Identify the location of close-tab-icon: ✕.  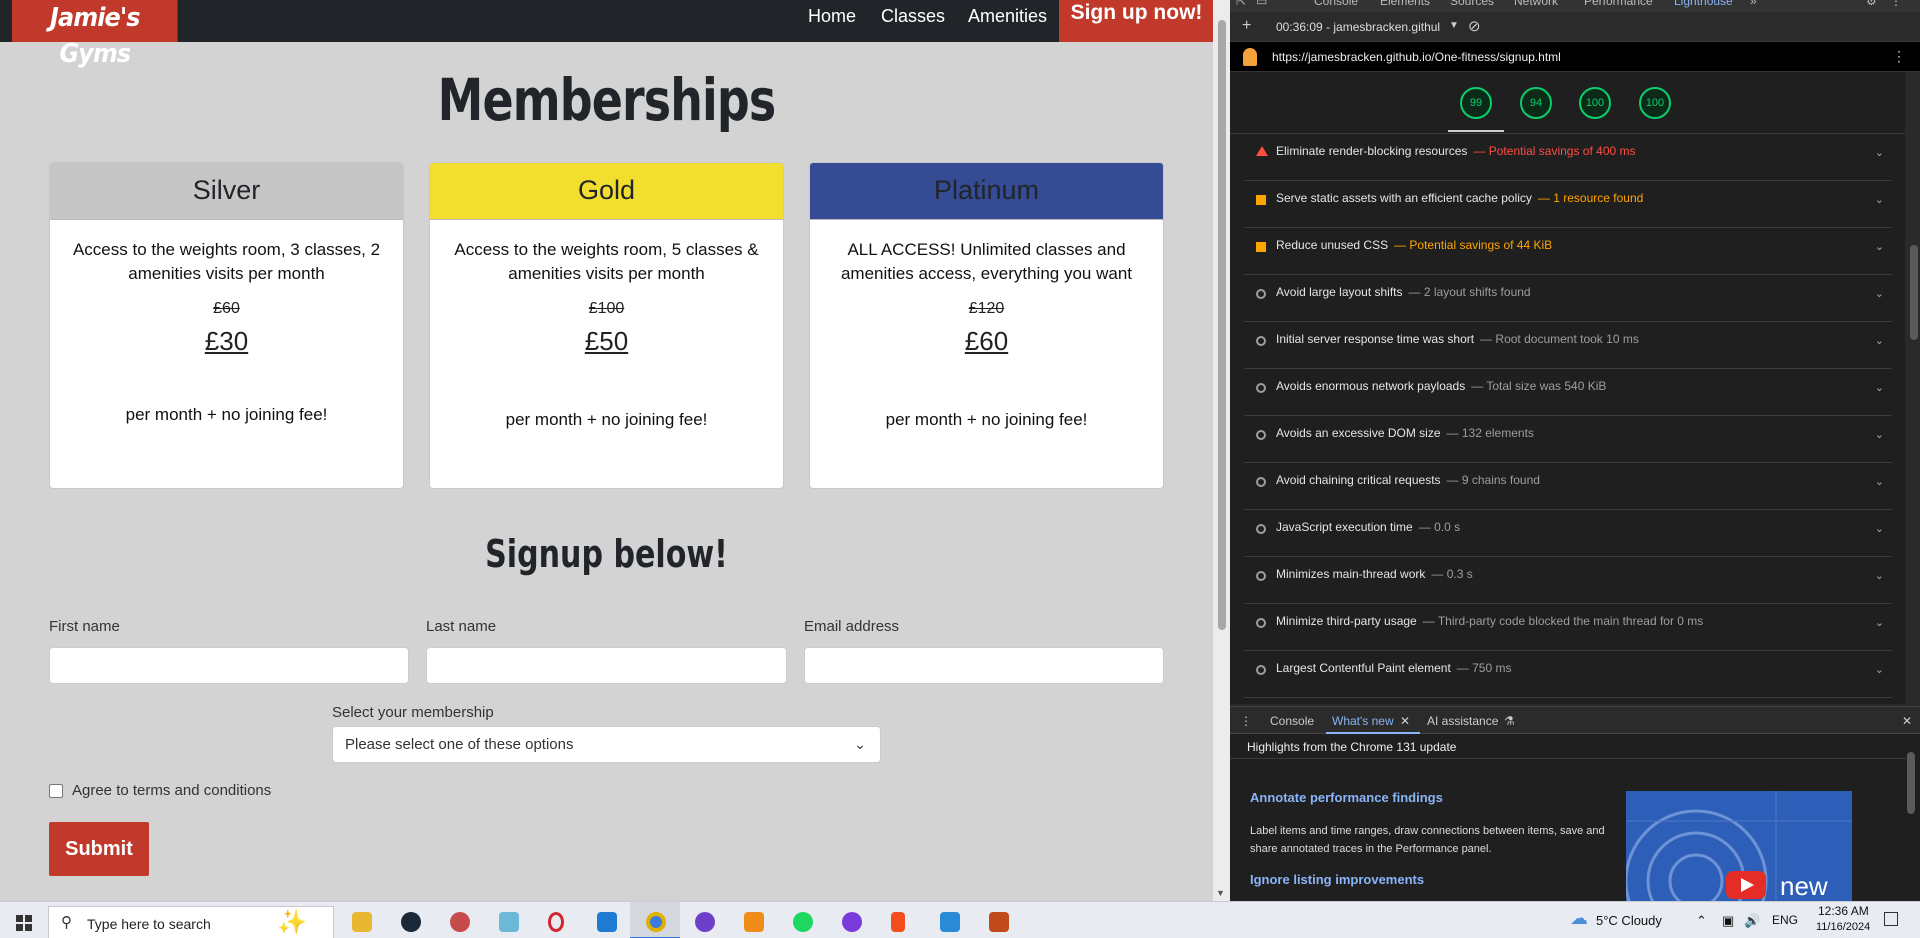
(1405, 721).